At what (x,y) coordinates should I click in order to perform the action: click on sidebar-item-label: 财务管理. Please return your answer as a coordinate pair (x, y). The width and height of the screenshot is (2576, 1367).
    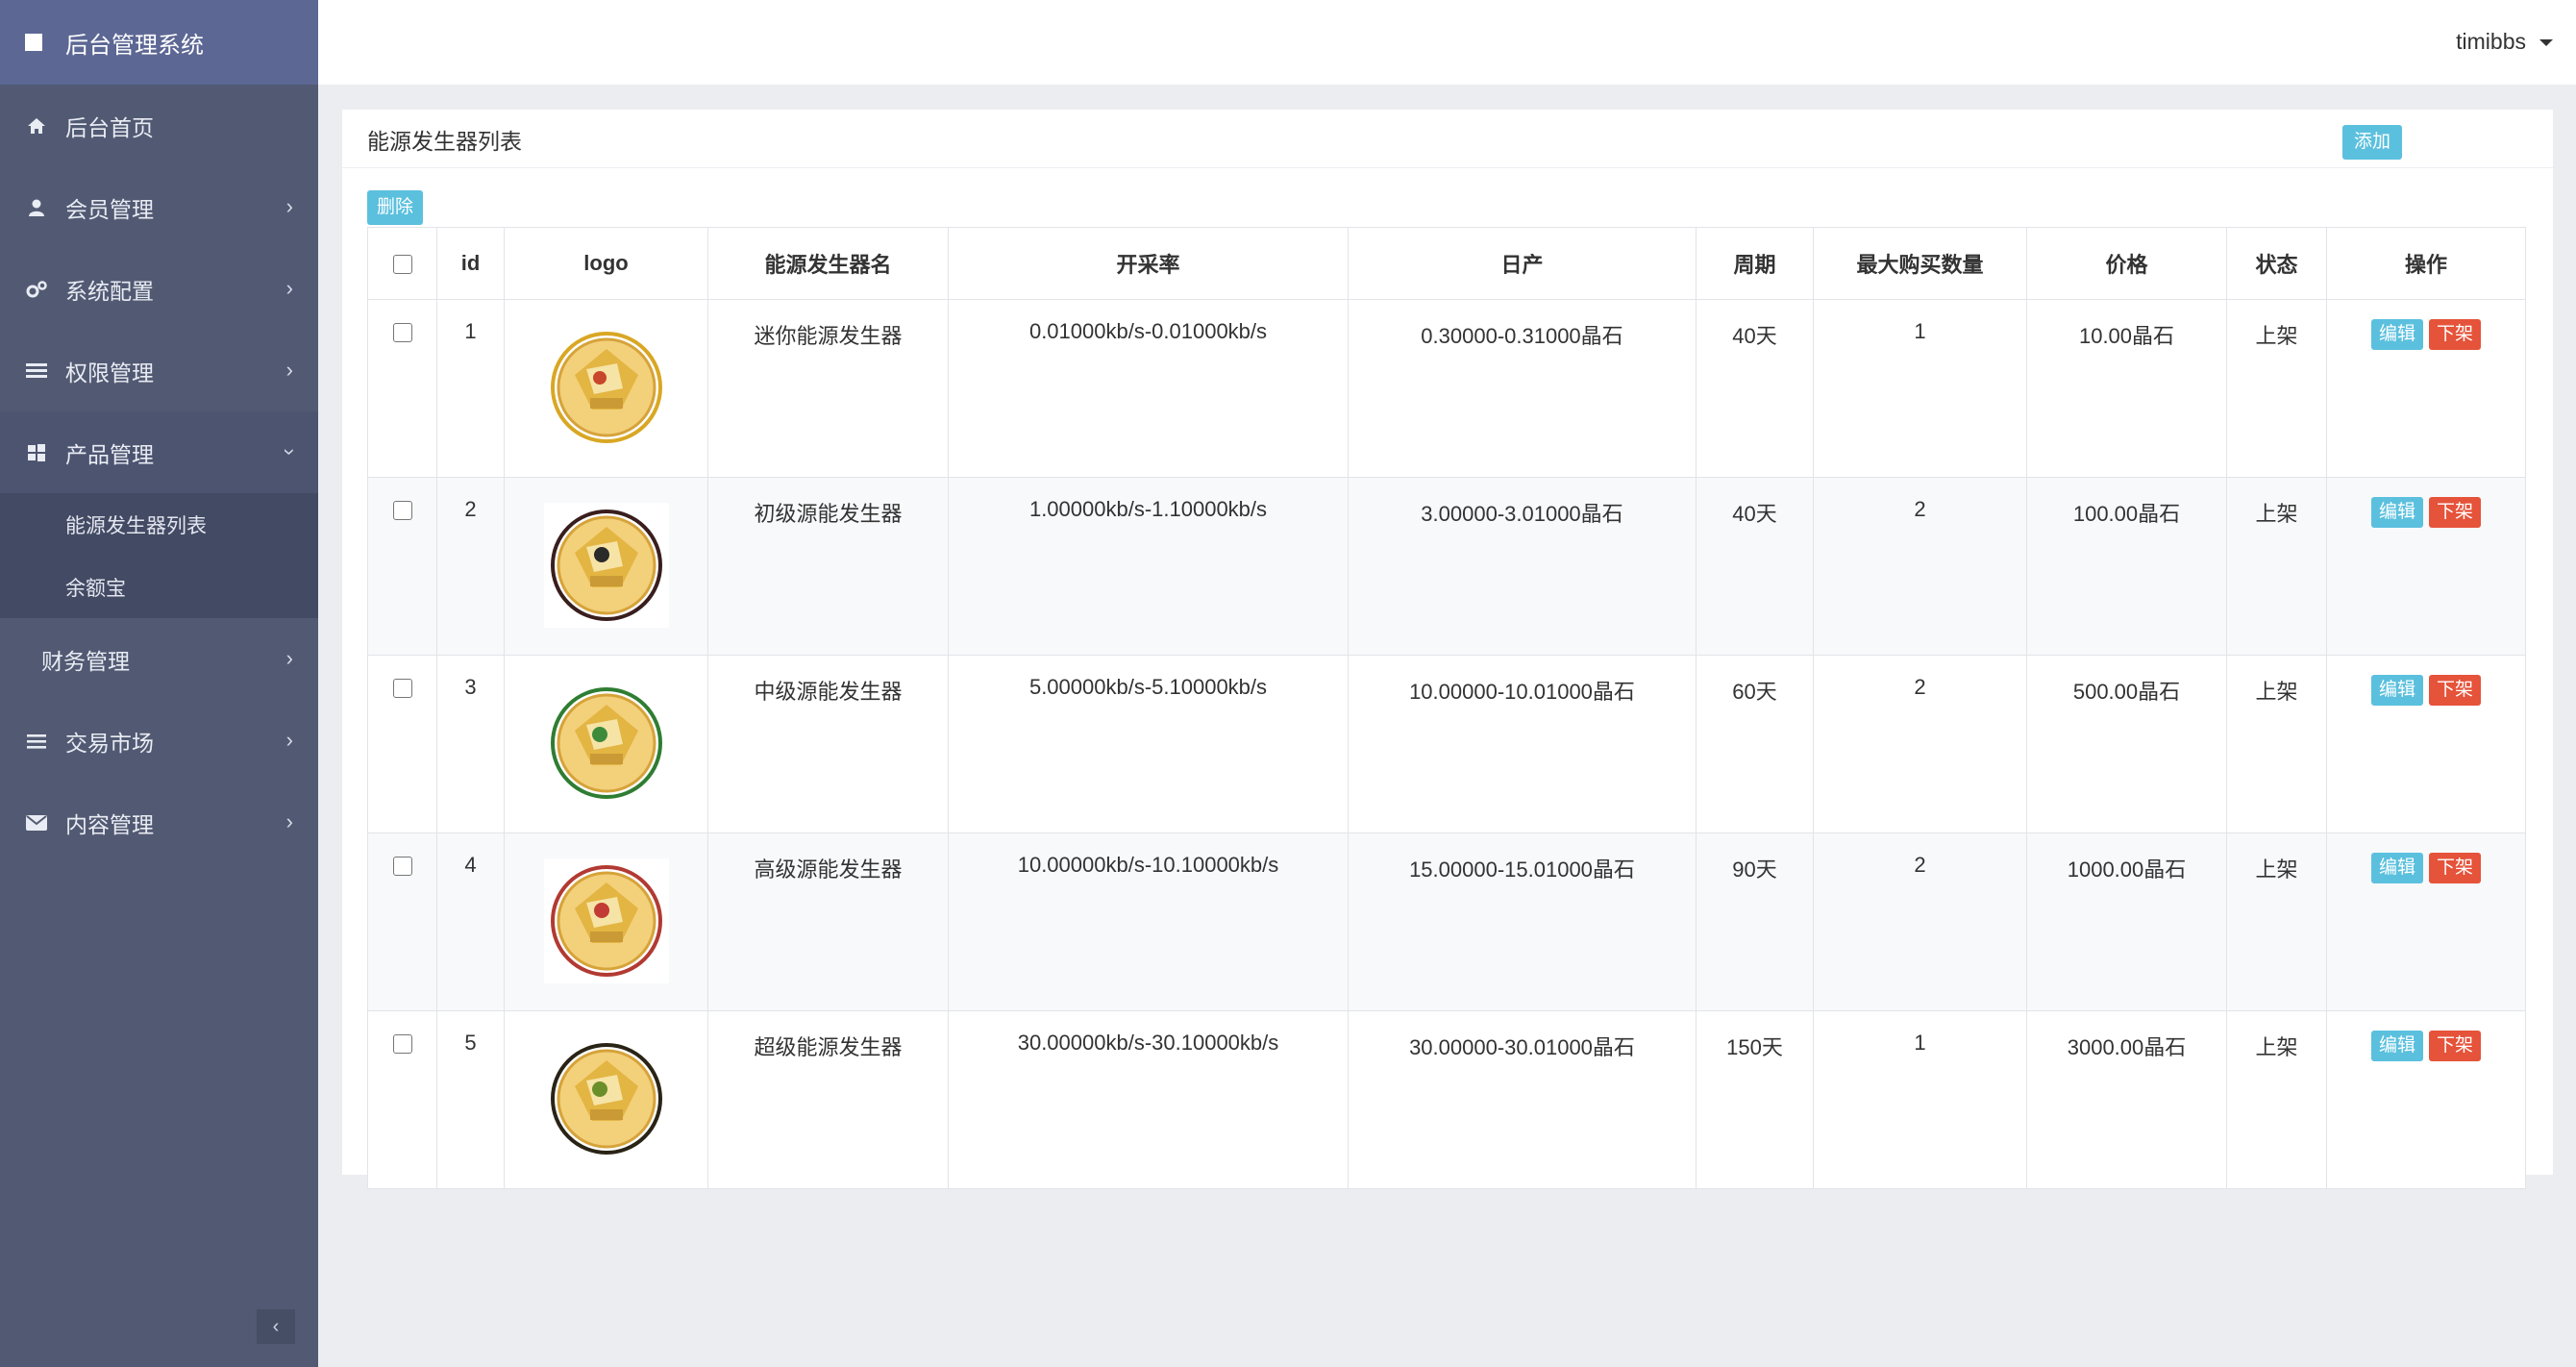
    Looking at the image, I should click on (86, 661).